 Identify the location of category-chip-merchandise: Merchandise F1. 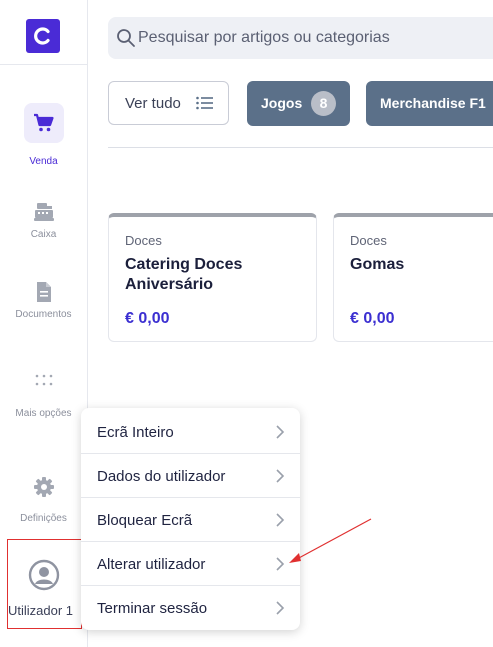
(429, 103).